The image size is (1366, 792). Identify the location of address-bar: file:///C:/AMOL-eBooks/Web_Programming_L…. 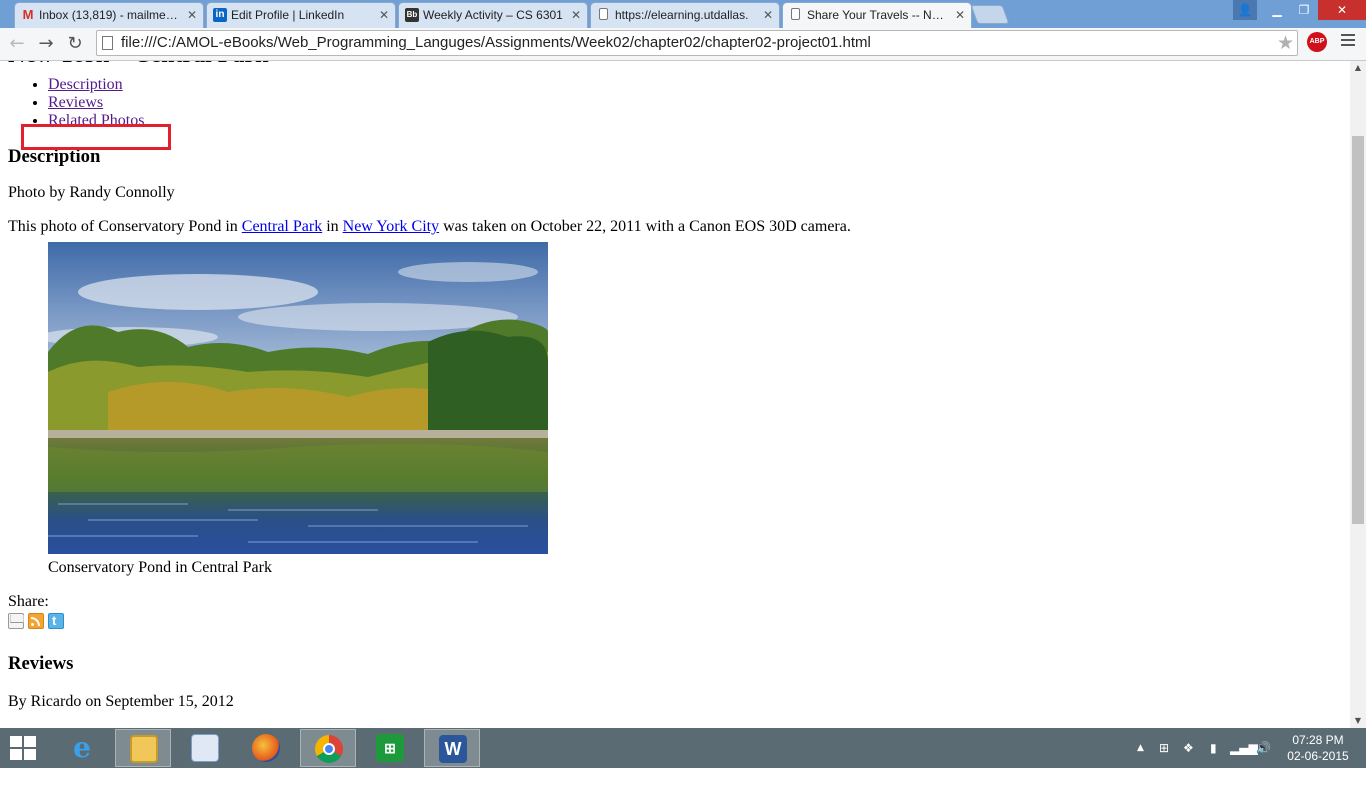
(697, 43).